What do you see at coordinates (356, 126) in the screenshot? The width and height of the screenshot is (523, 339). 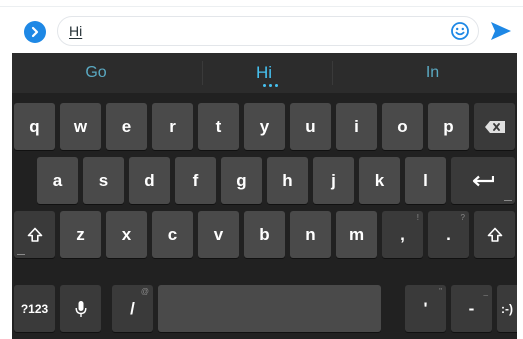 I see `key-i: i` at bounding box center [356, 126].